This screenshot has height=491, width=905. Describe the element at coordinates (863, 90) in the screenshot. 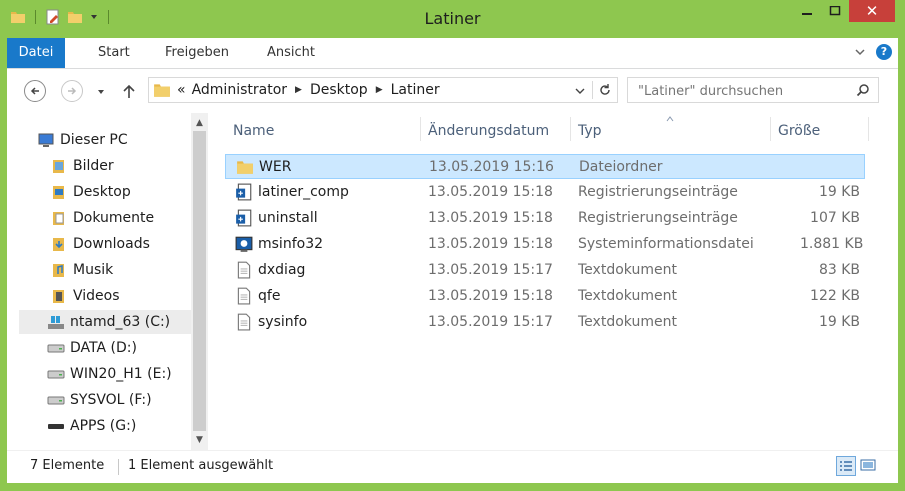

I see `search-icon` at that location.